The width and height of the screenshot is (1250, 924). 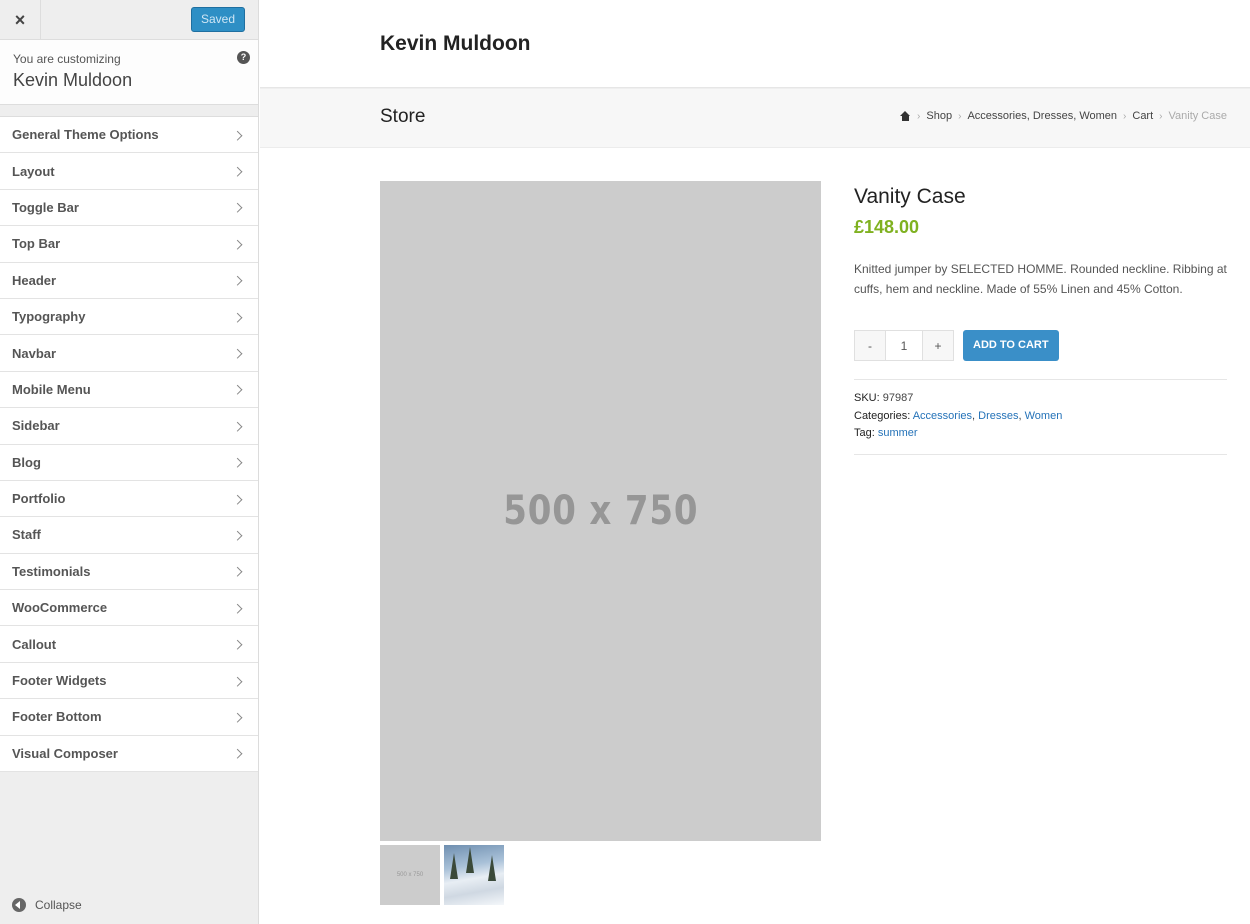 I want to click on menu-item-top-bar: Top Bar, so click(x=129, y=244).